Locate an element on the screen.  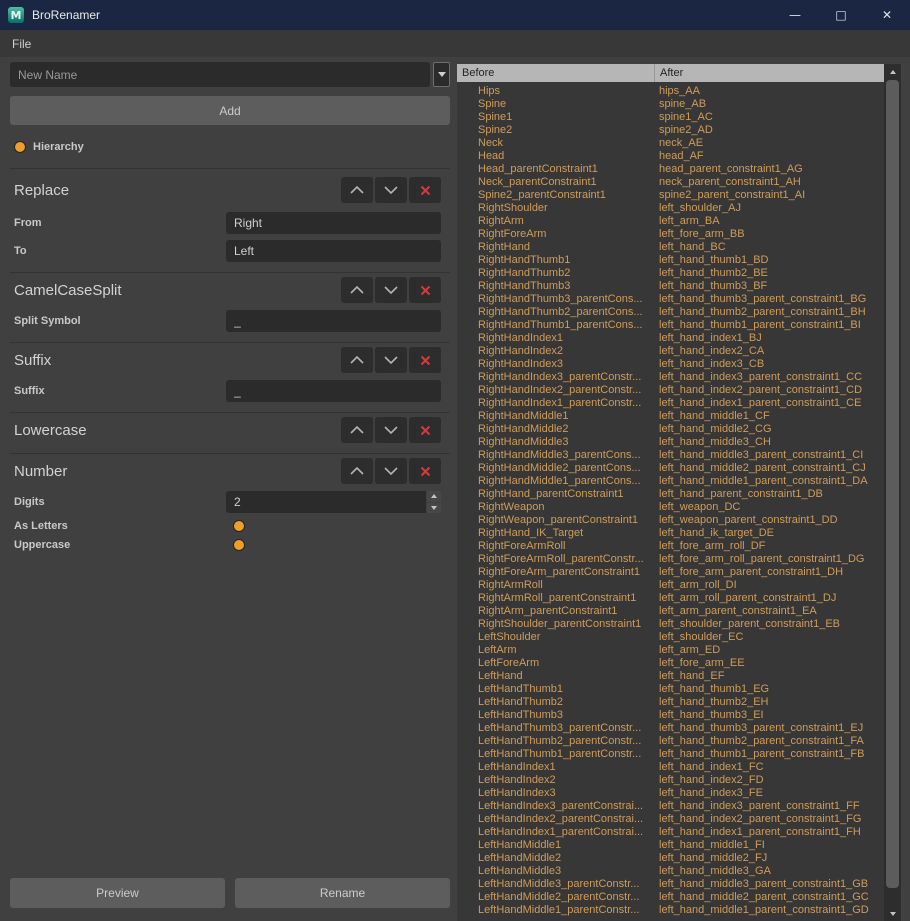
table-row: RightHand left_hand_BC is located at coordinates (670, 247).